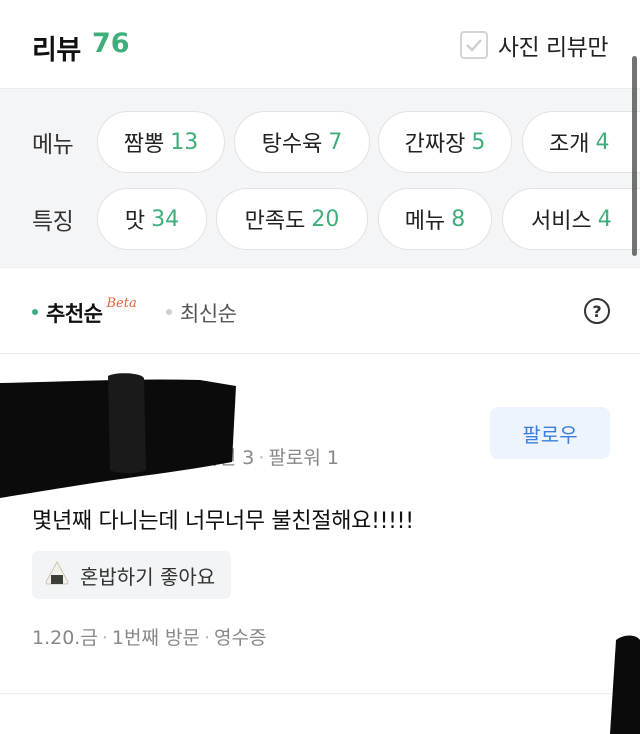 This screenshot has height=734, width=640. Describe the element at coordinates (550, 433) in the screenshot. I see `follow-button: 팔로우` at that location.